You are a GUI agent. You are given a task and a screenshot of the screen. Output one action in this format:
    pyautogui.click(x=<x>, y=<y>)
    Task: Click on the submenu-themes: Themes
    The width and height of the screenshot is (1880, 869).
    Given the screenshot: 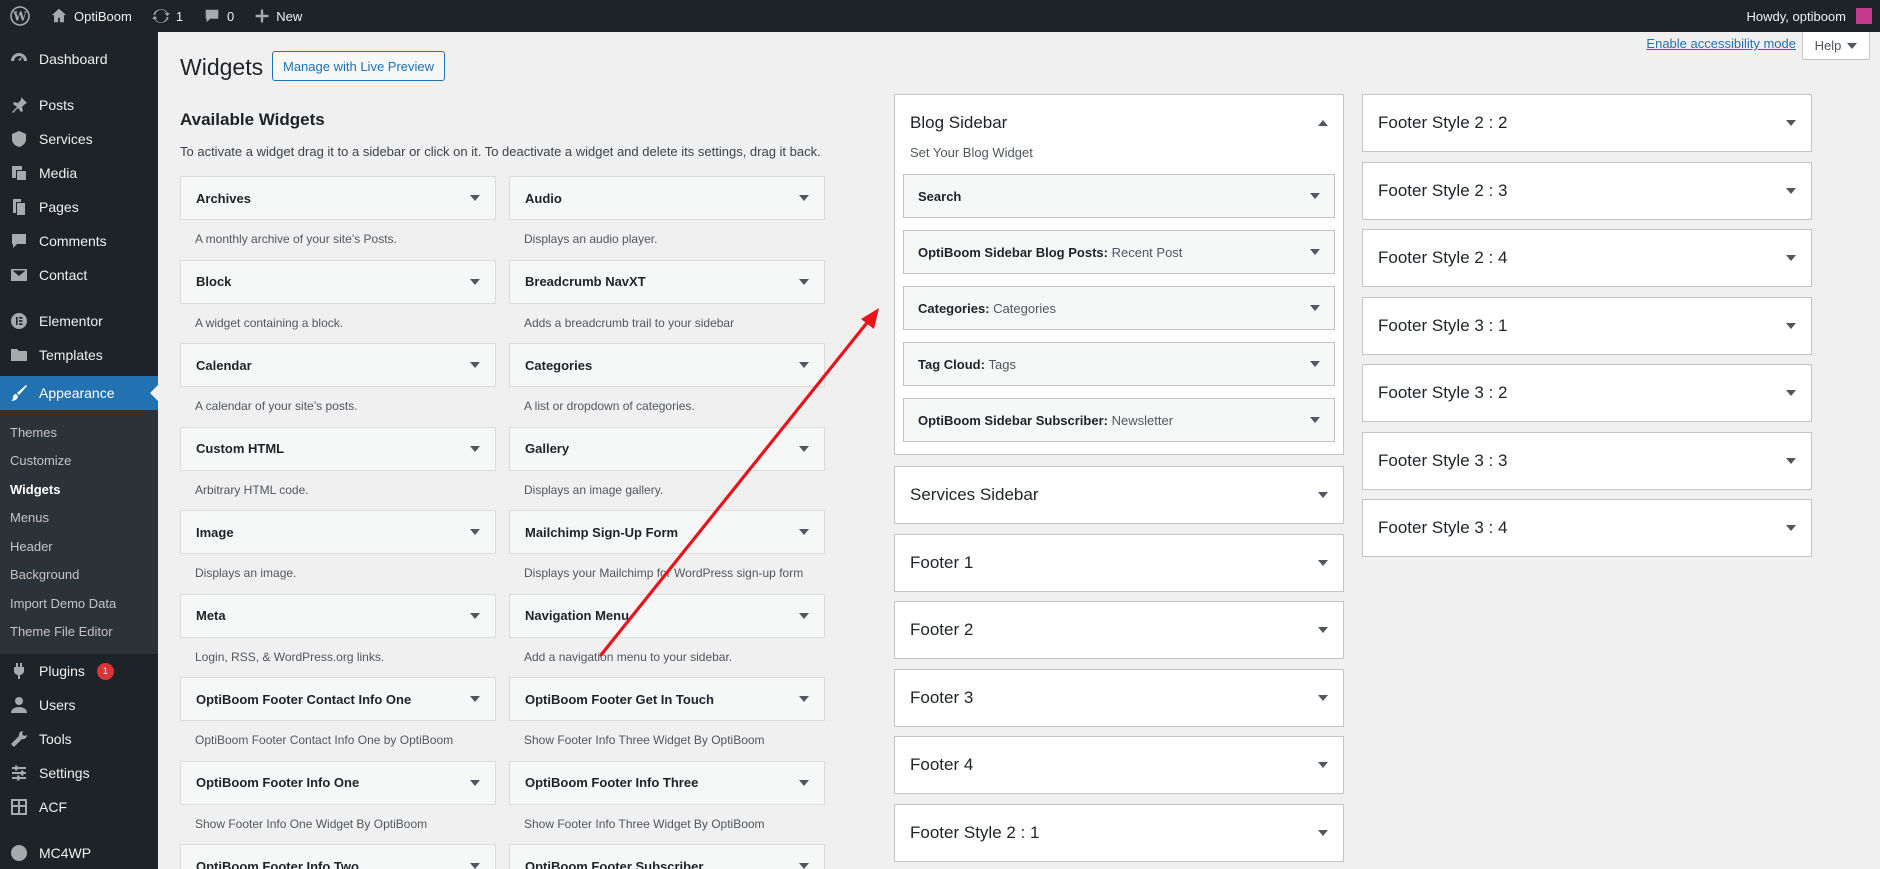 What is the action you would take?
    pyautogui.click(x=79, y=432)
    